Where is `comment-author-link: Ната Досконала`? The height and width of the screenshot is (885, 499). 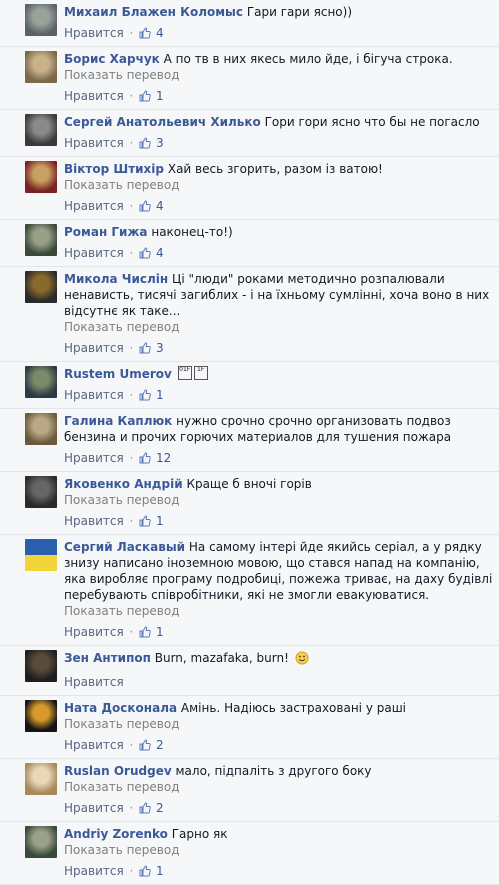
comment-author-link: Ната Досконала is located at coordinates (120, 708).